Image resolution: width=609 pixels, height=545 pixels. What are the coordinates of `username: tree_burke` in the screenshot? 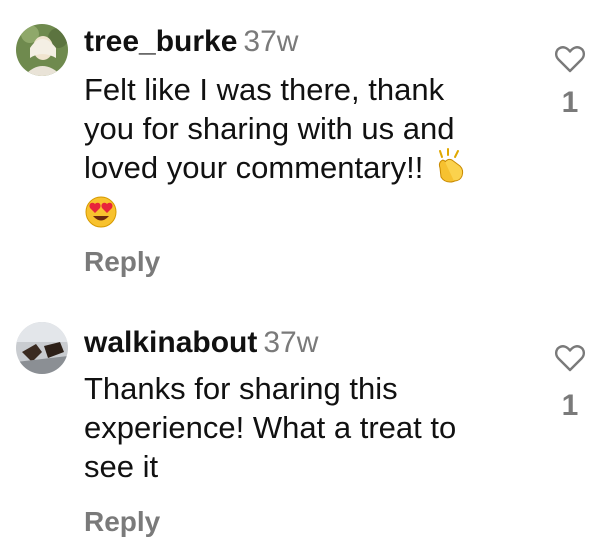 It's located at (160, 41).